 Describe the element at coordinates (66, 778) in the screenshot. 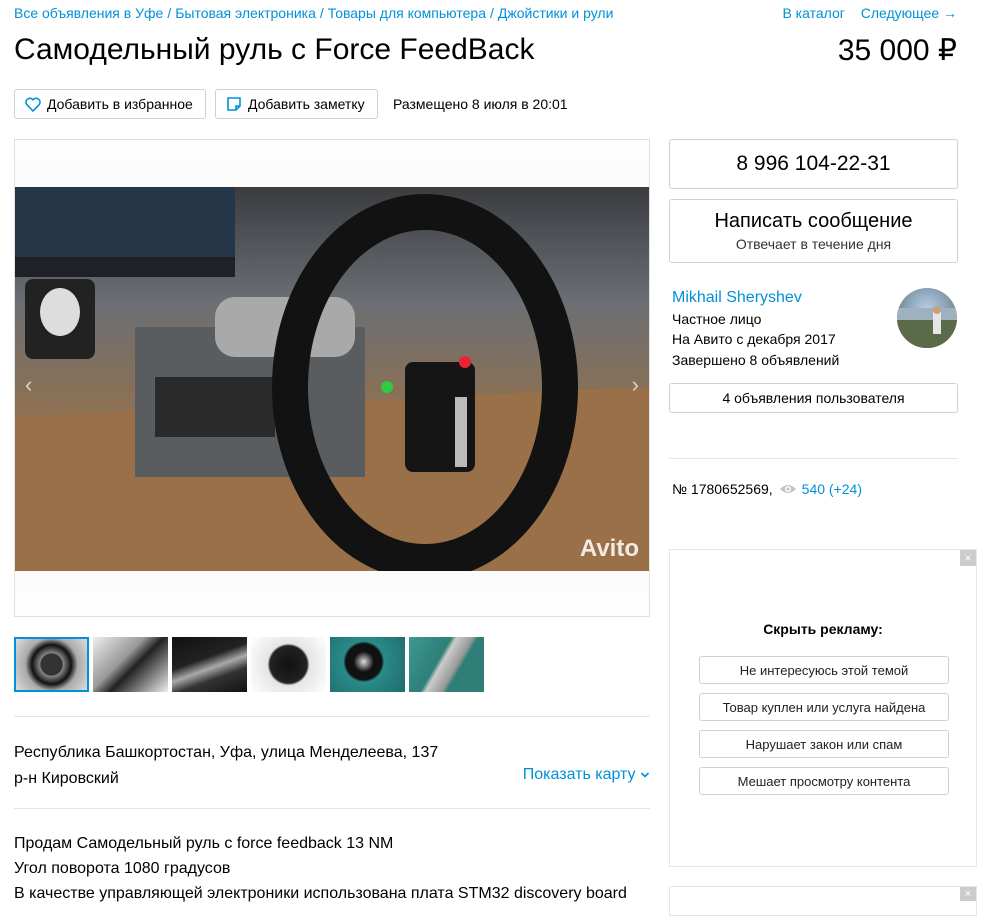

I see `district-text: р-н Кировский` at that location.